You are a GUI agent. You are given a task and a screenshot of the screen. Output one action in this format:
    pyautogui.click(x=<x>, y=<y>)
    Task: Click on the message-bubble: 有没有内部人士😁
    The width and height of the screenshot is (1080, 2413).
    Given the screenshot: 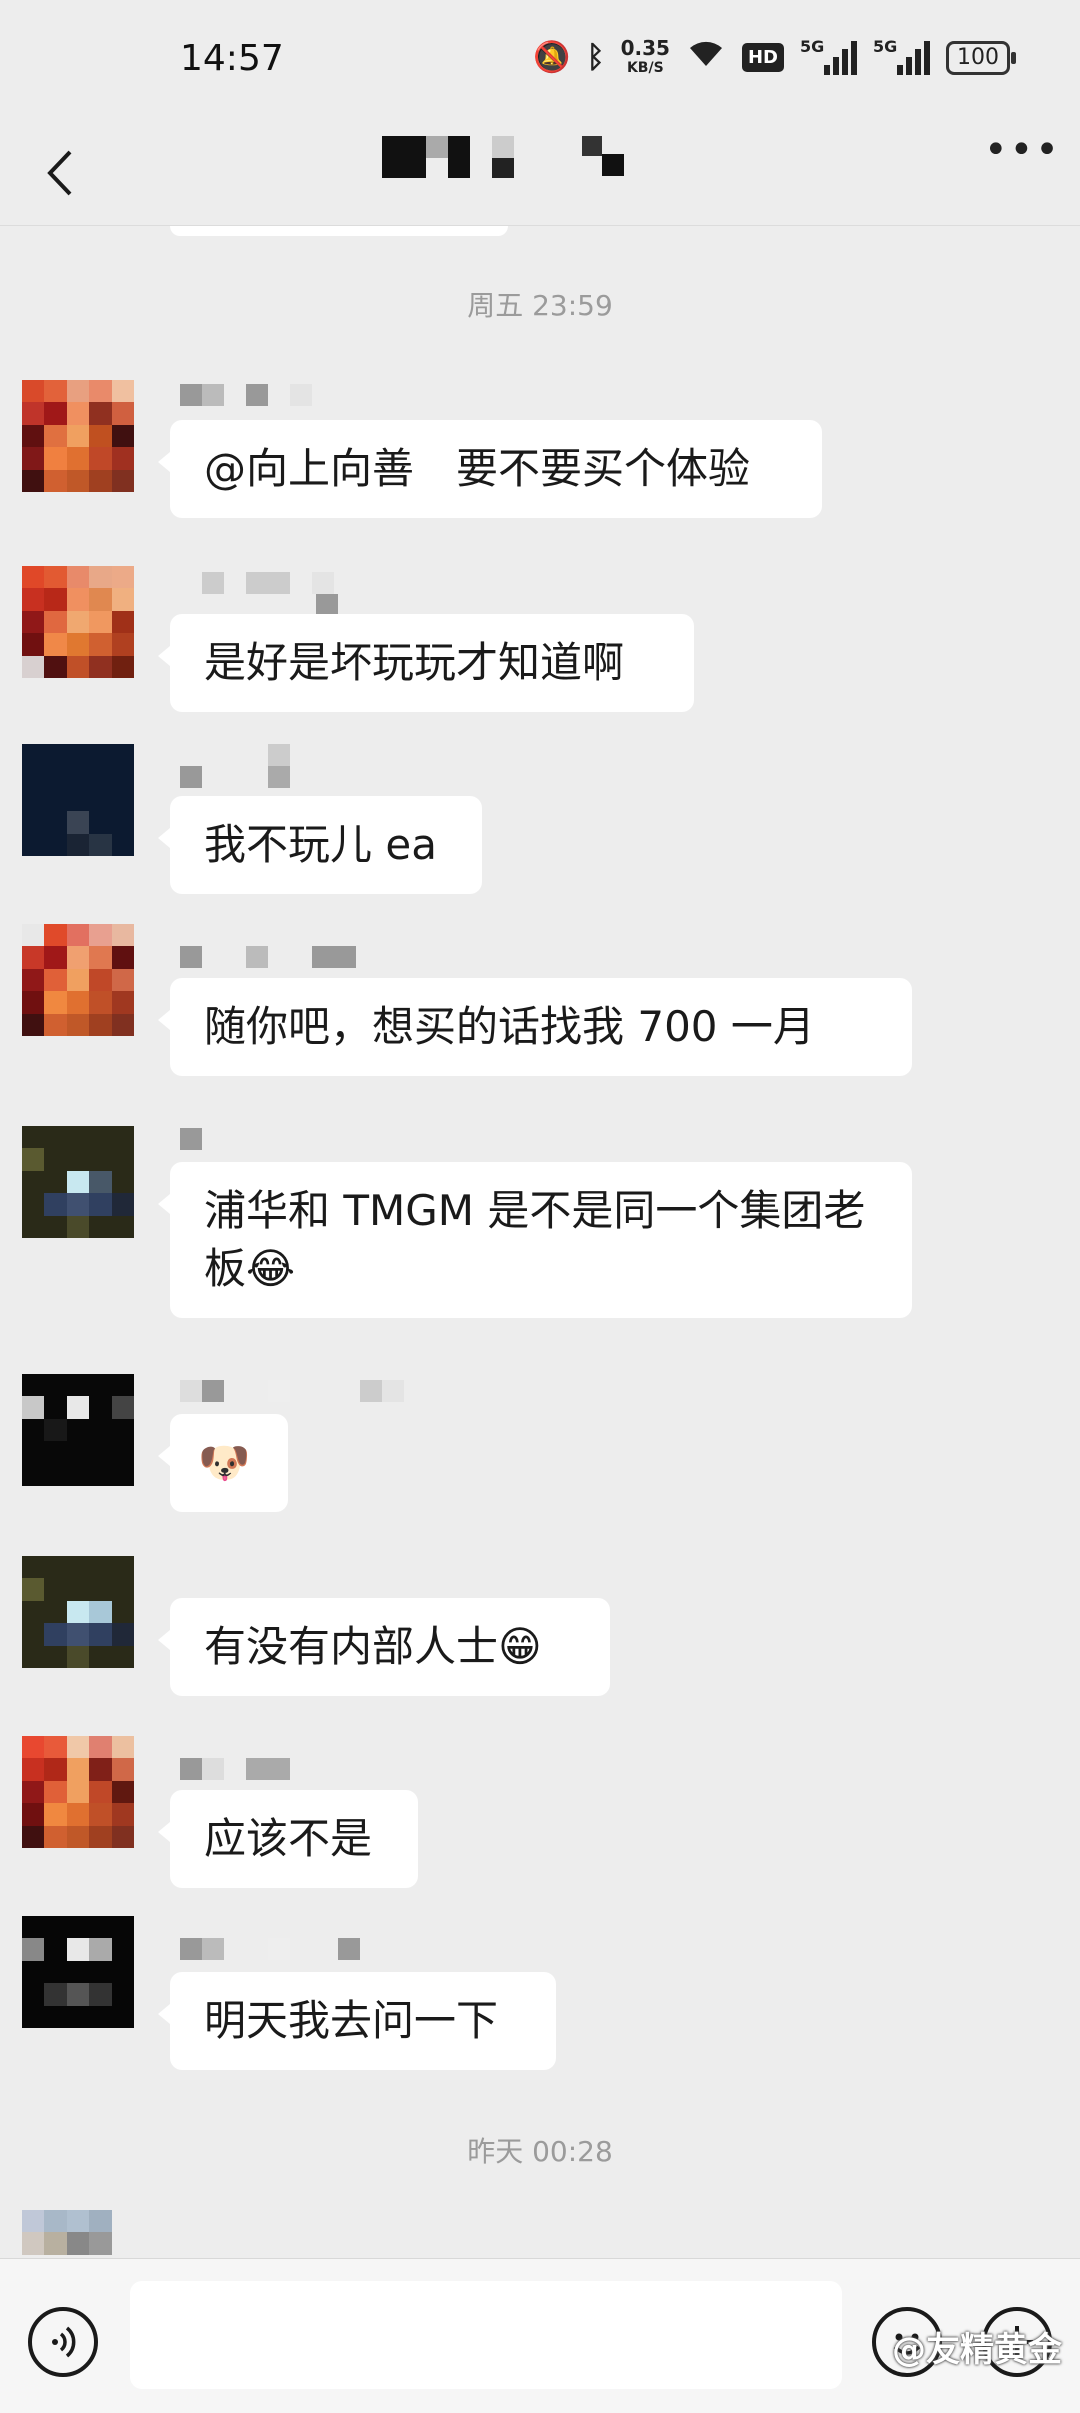 What is the action you would take?
    pyautogui.click(x=384, y=1647)
    